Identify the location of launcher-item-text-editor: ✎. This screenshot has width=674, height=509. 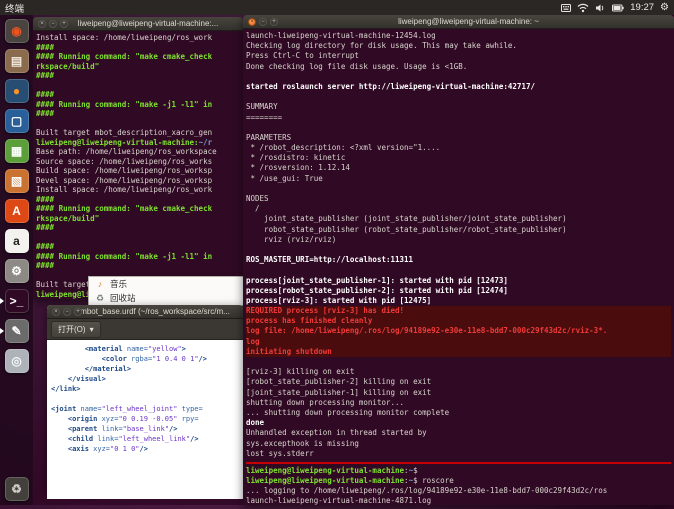
(14, 331).